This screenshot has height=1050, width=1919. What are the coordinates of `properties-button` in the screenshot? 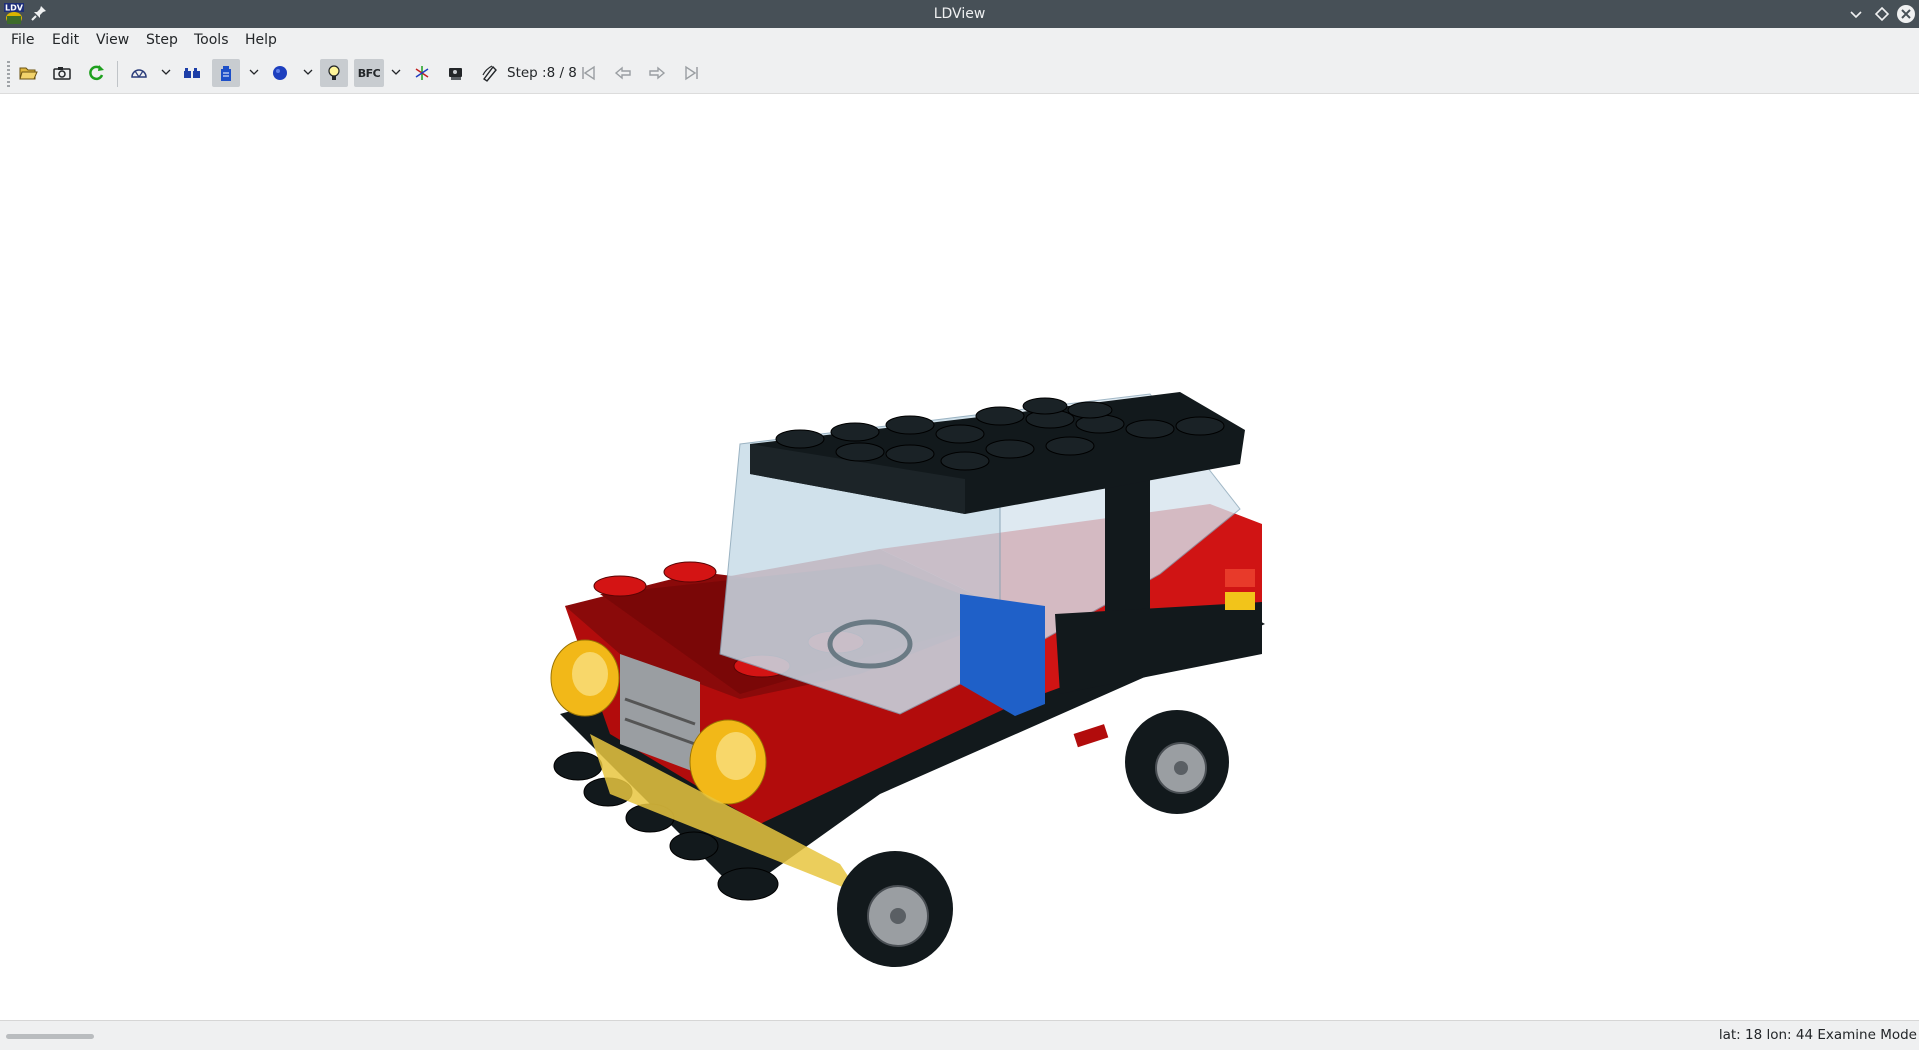 It's located at (490, 73).